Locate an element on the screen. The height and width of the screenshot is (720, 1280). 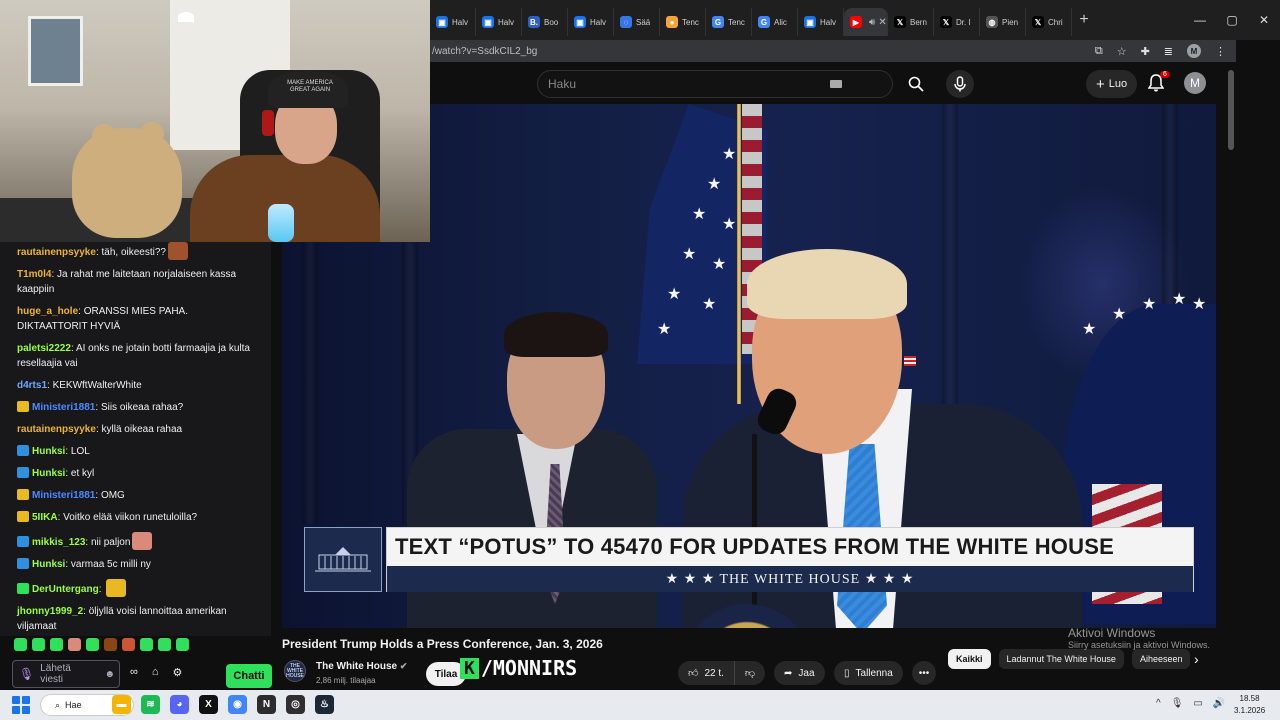
browser-tab: G Tenc is located at coordinates (729, 22).